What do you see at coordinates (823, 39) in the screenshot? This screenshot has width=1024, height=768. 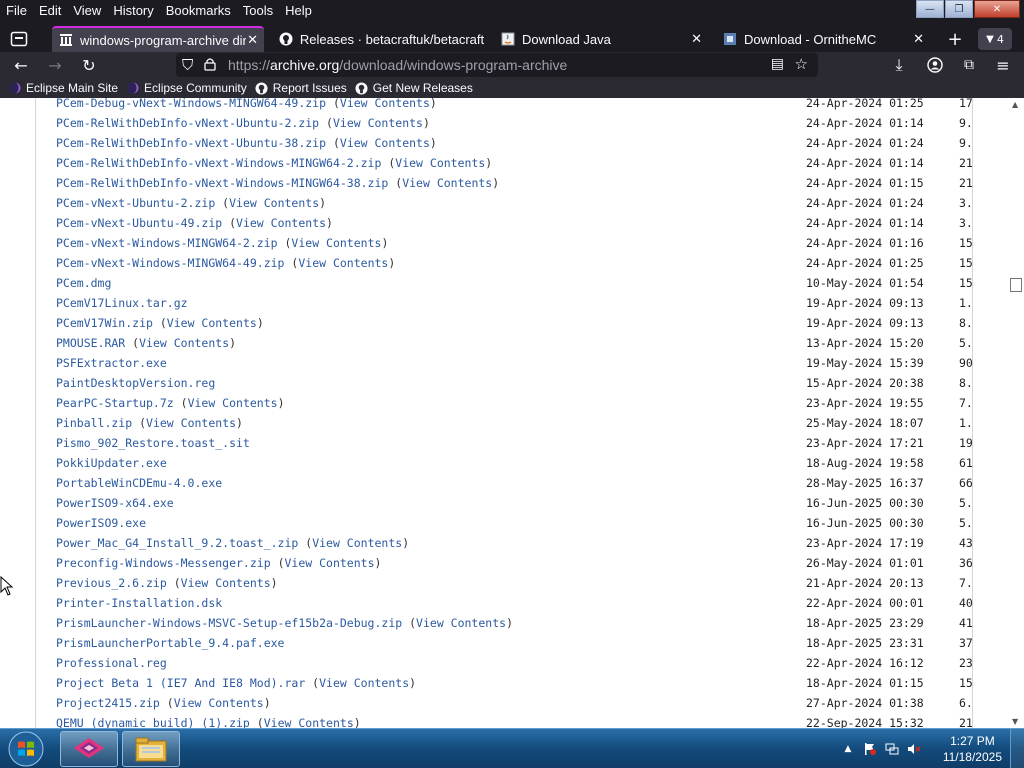 I see `tab-ornithemc: Download - OrnitheMC ✕` at bounding box center [823, 39].